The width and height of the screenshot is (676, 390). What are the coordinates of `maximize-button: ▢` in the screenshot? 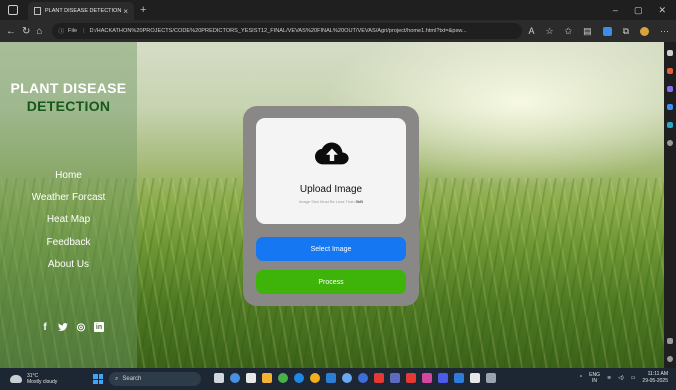 It's located at (638, 10).